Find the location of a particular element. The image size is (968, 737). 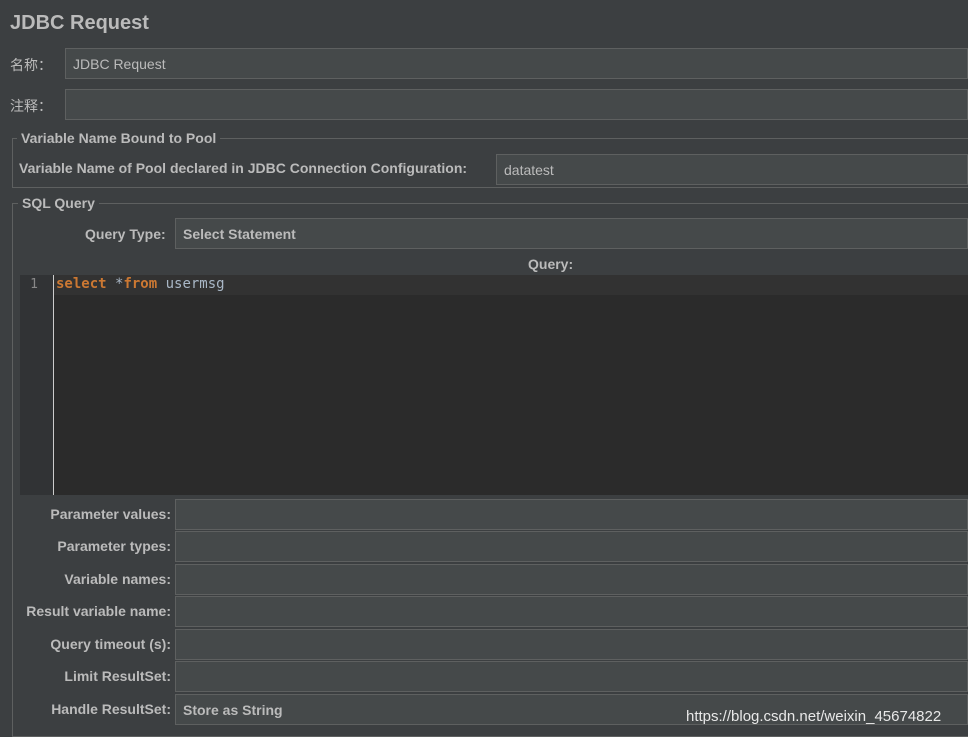

query-timeout-label: Query timeout (s): is located at coordinates (110, 644).